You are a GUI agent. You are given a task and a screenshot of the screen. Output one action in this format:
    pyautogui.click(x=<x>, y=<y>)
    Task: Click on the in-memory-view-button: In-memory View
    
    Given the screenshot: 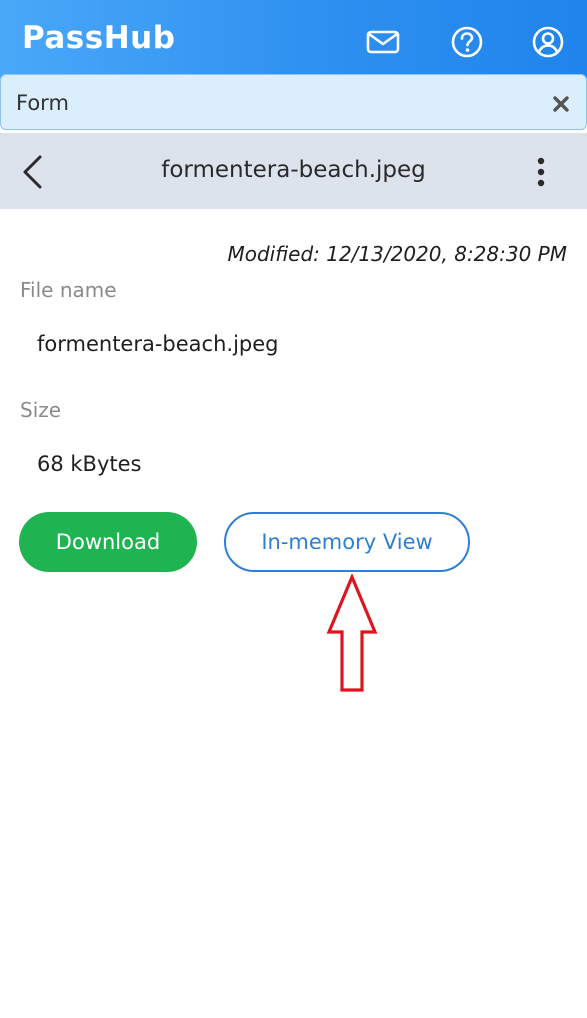 What is the action you would take?
    pyautogui.click(x=347, y=542)
    